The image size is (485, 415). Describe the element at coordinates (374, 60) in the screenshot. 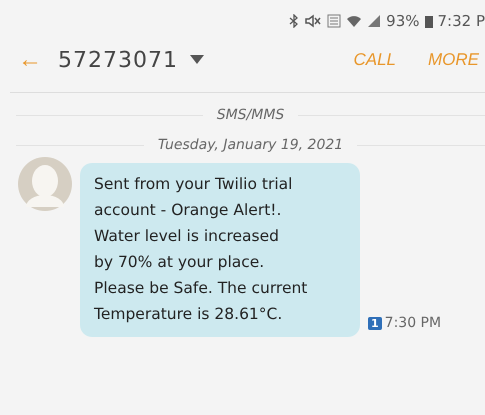

I see `header-action-button: CALL` at that location.